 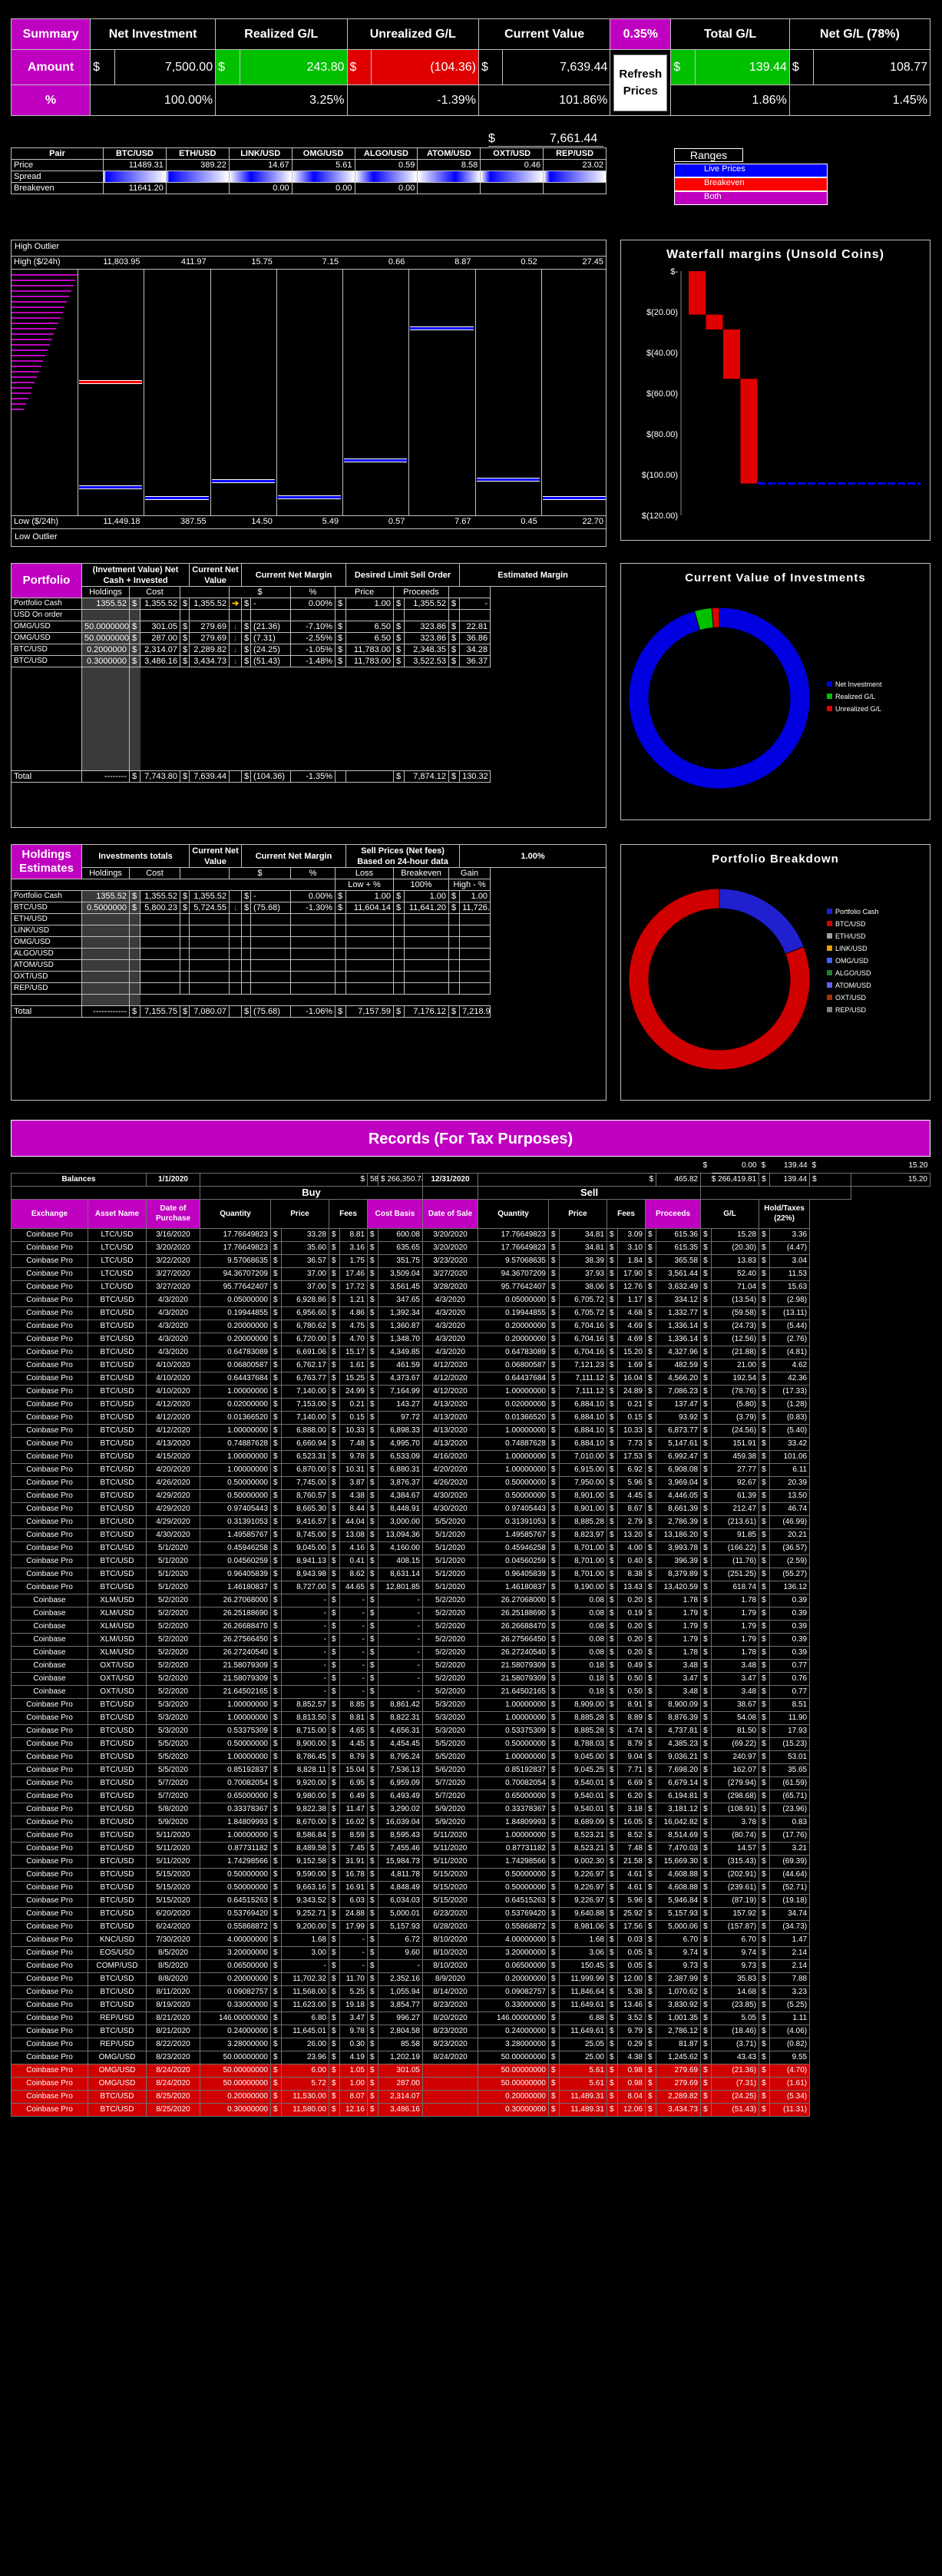 What do you see at coordinates (790, 1914) in the screenshot?
I see `record-cell: 34.74` at bounding box center [790, 1914].